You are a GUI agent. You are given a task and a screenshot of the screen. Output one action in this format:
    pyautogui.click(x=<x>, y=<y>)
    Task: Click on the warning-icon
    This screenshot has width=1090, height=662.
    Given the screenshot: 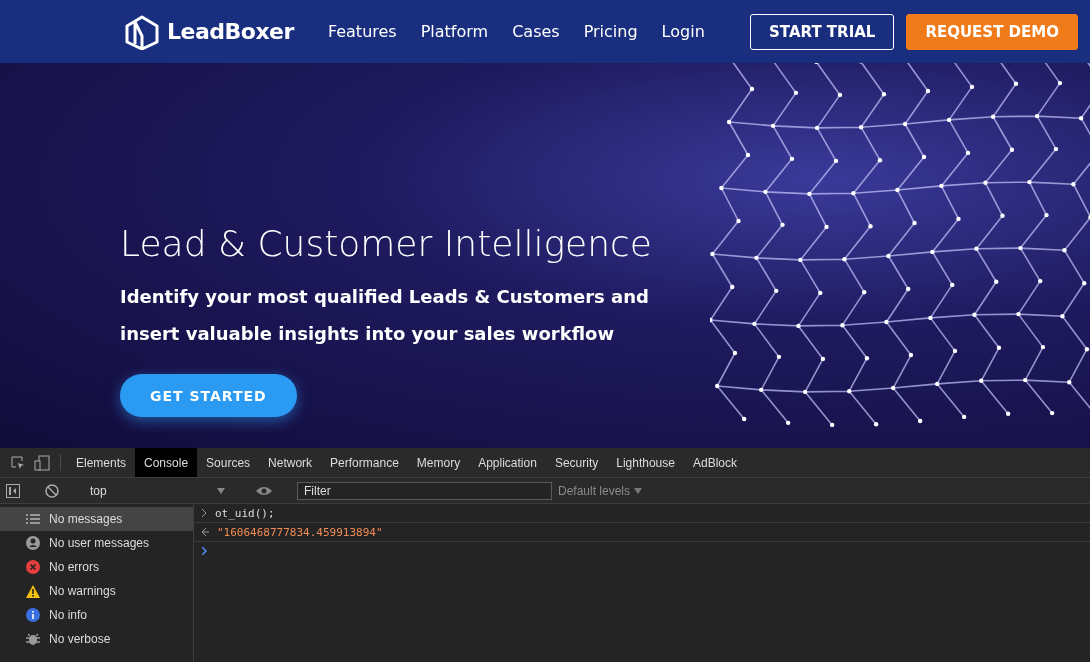 What is the action you would take?
    pyautogui.click(x=33, y=591)
    